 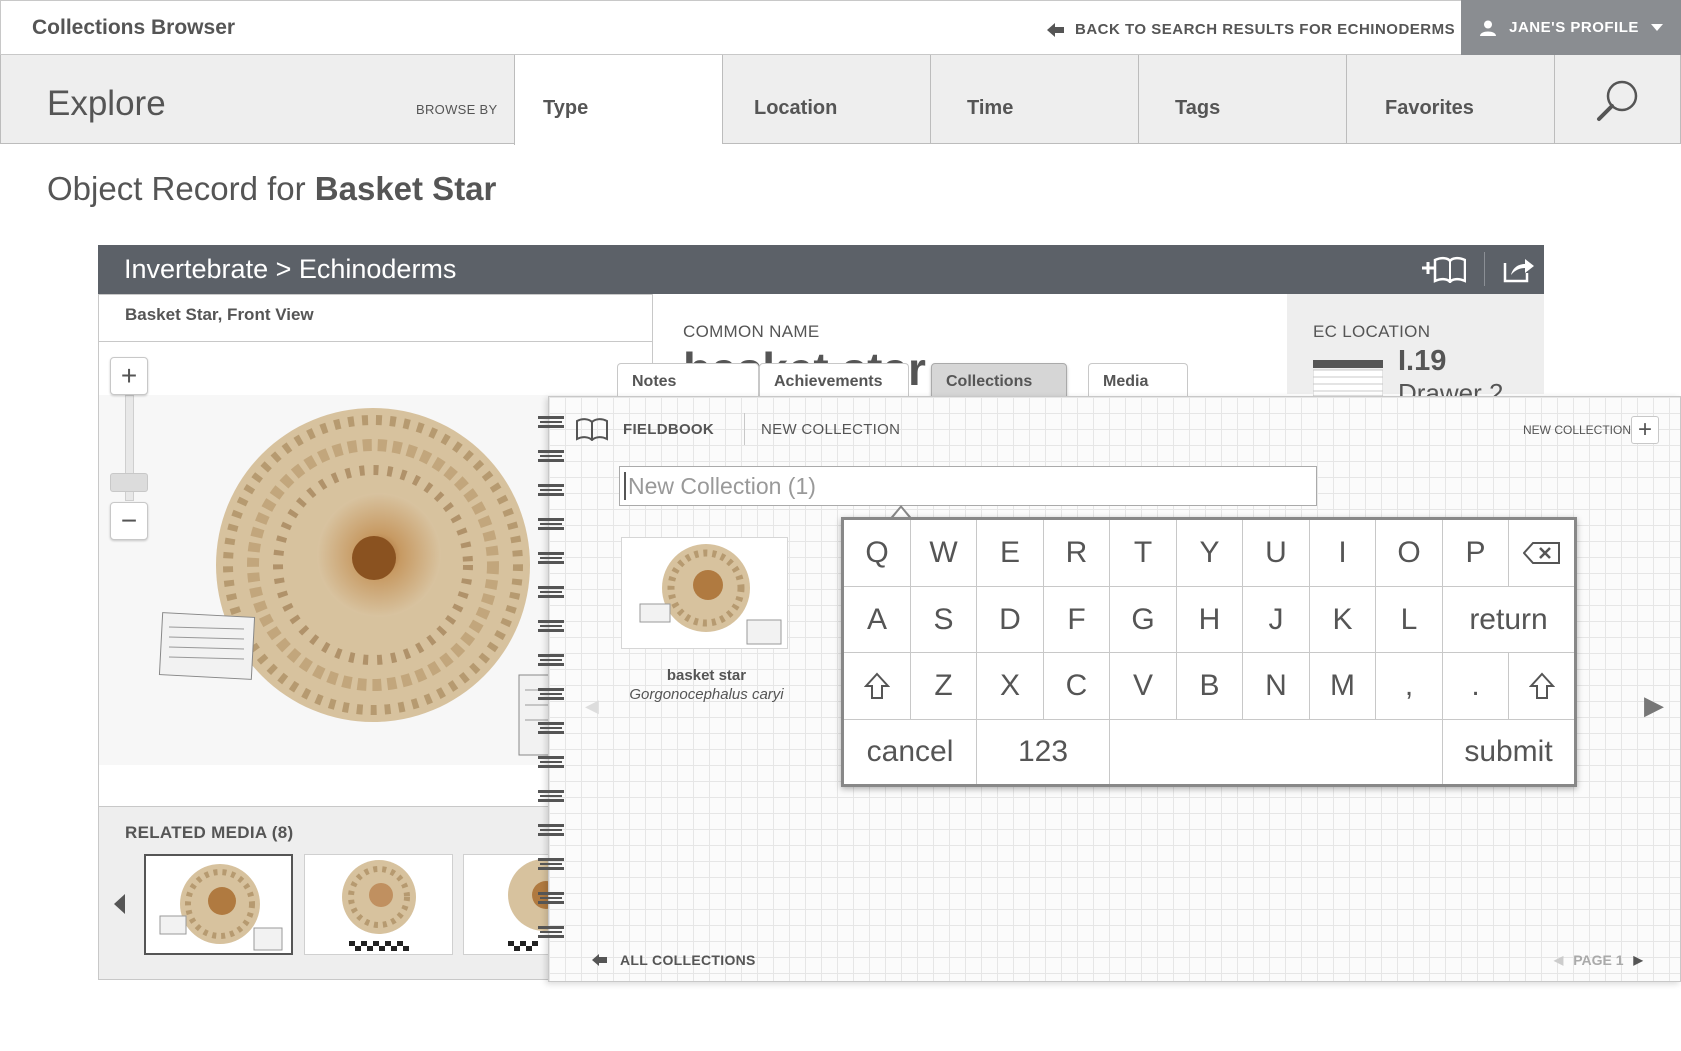 I want to click on tab-favorites: Favorites, so click(x=1450, y=99).